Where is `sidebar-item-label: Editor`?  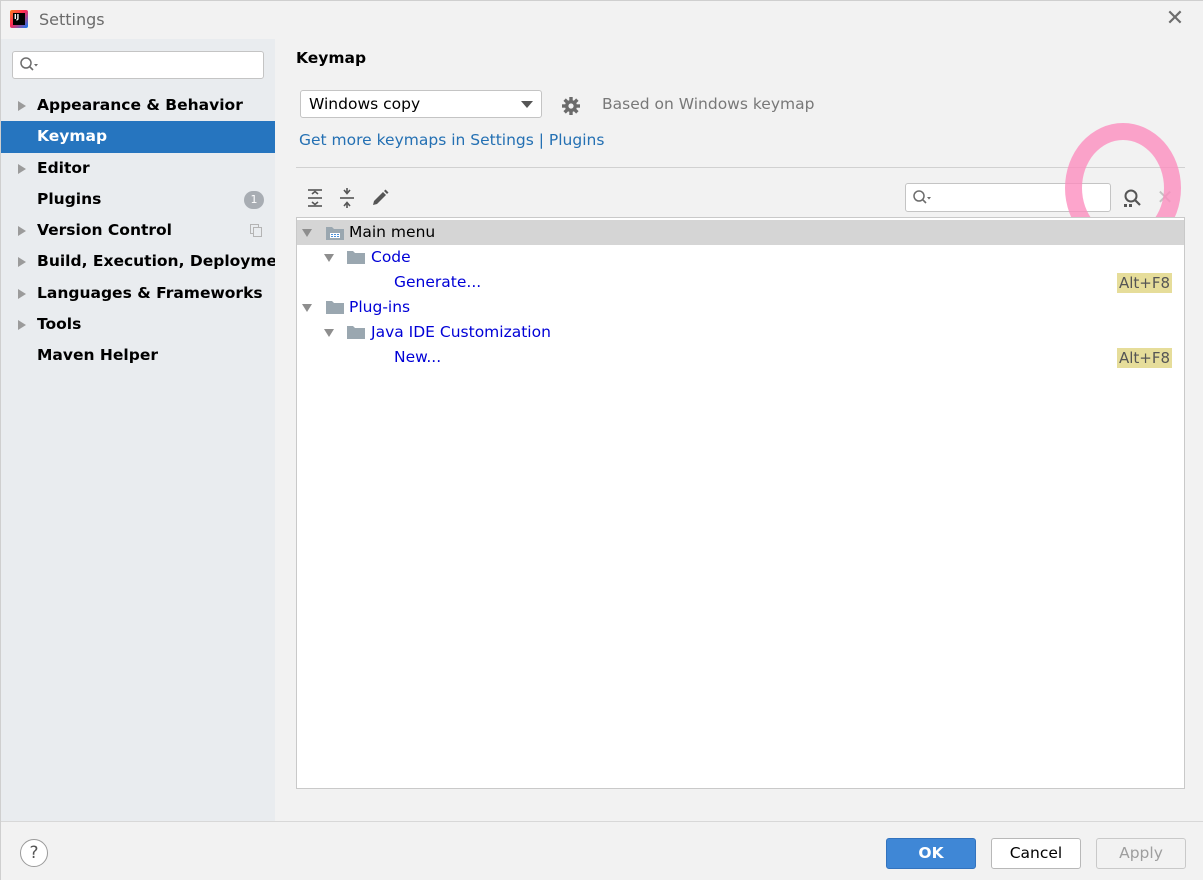 sidebar-item-label: Editor is located at coordinates (63, 167).